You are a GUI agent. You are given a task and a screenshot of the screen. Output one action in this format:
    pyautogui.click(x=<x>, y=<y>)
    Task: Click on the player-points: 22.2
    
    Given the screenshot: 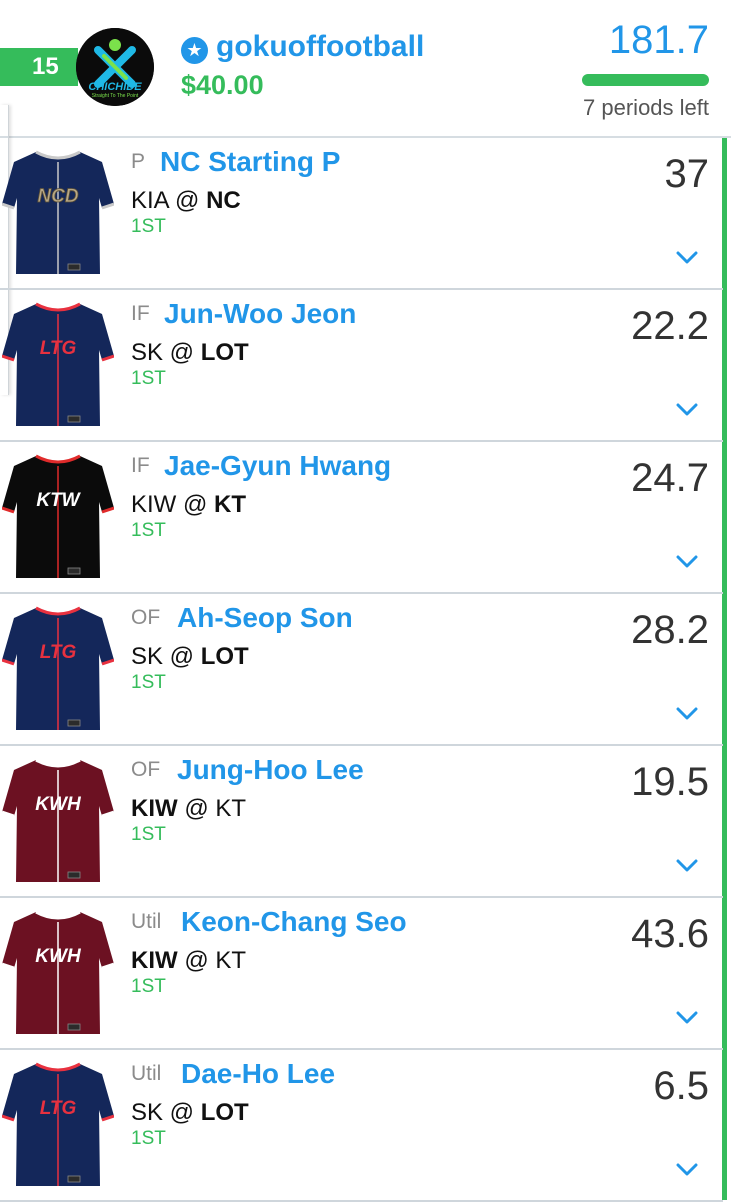 What is the action you would take?
    pyautogui.click(x=670, y=326)
    